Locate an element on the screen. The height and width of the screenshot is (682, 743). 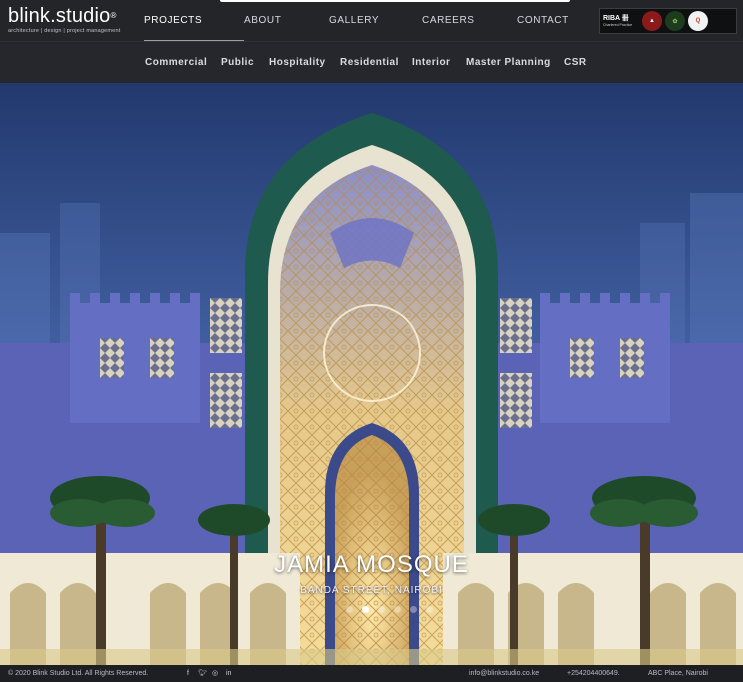
iso-badge-icon: Q is located at coordinates (698, 21).